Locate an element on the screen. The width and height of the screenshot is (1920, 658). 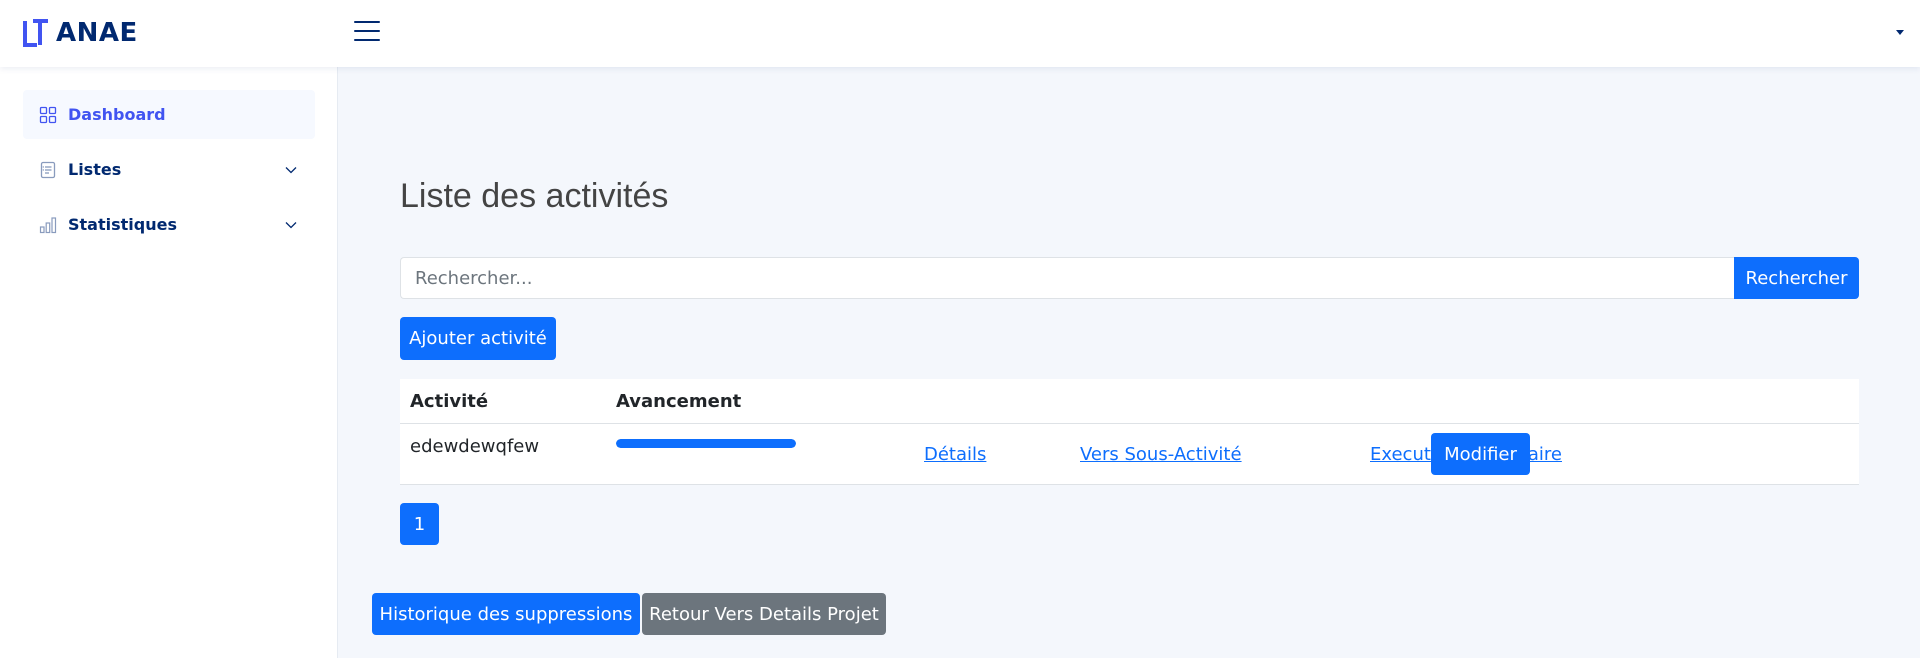
edit-button: Modifier is located at coordinates (1480, 454).